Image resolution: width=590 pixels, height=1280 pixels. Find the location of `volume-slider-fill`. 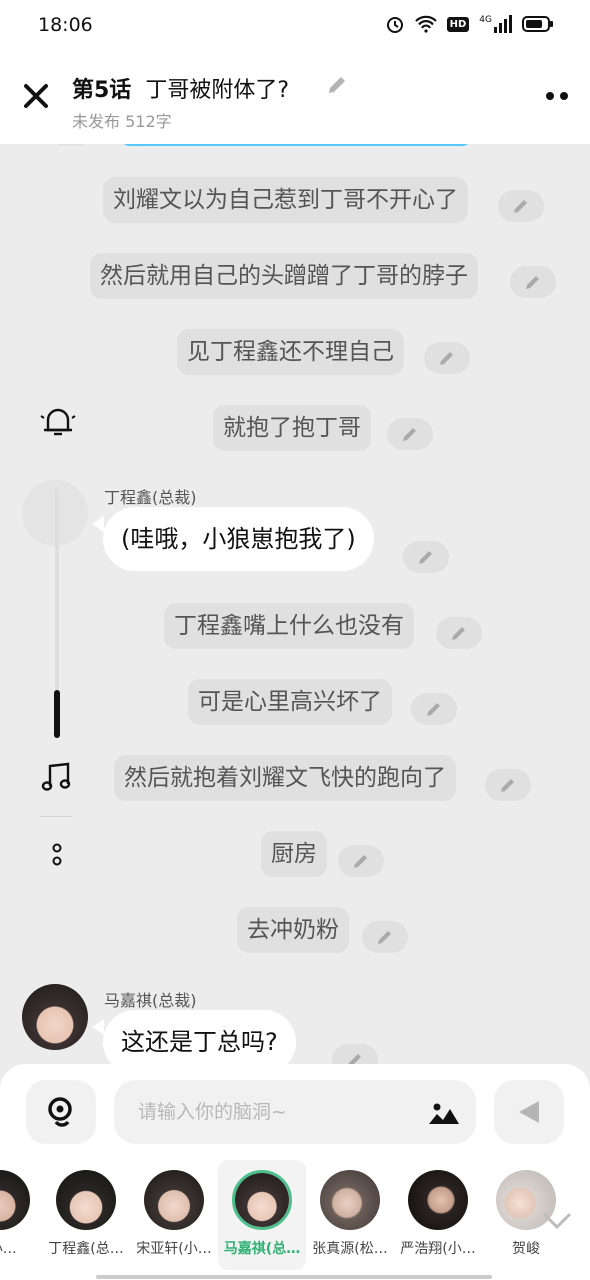

volume-slider-fill is located at coordinates (57, 714).